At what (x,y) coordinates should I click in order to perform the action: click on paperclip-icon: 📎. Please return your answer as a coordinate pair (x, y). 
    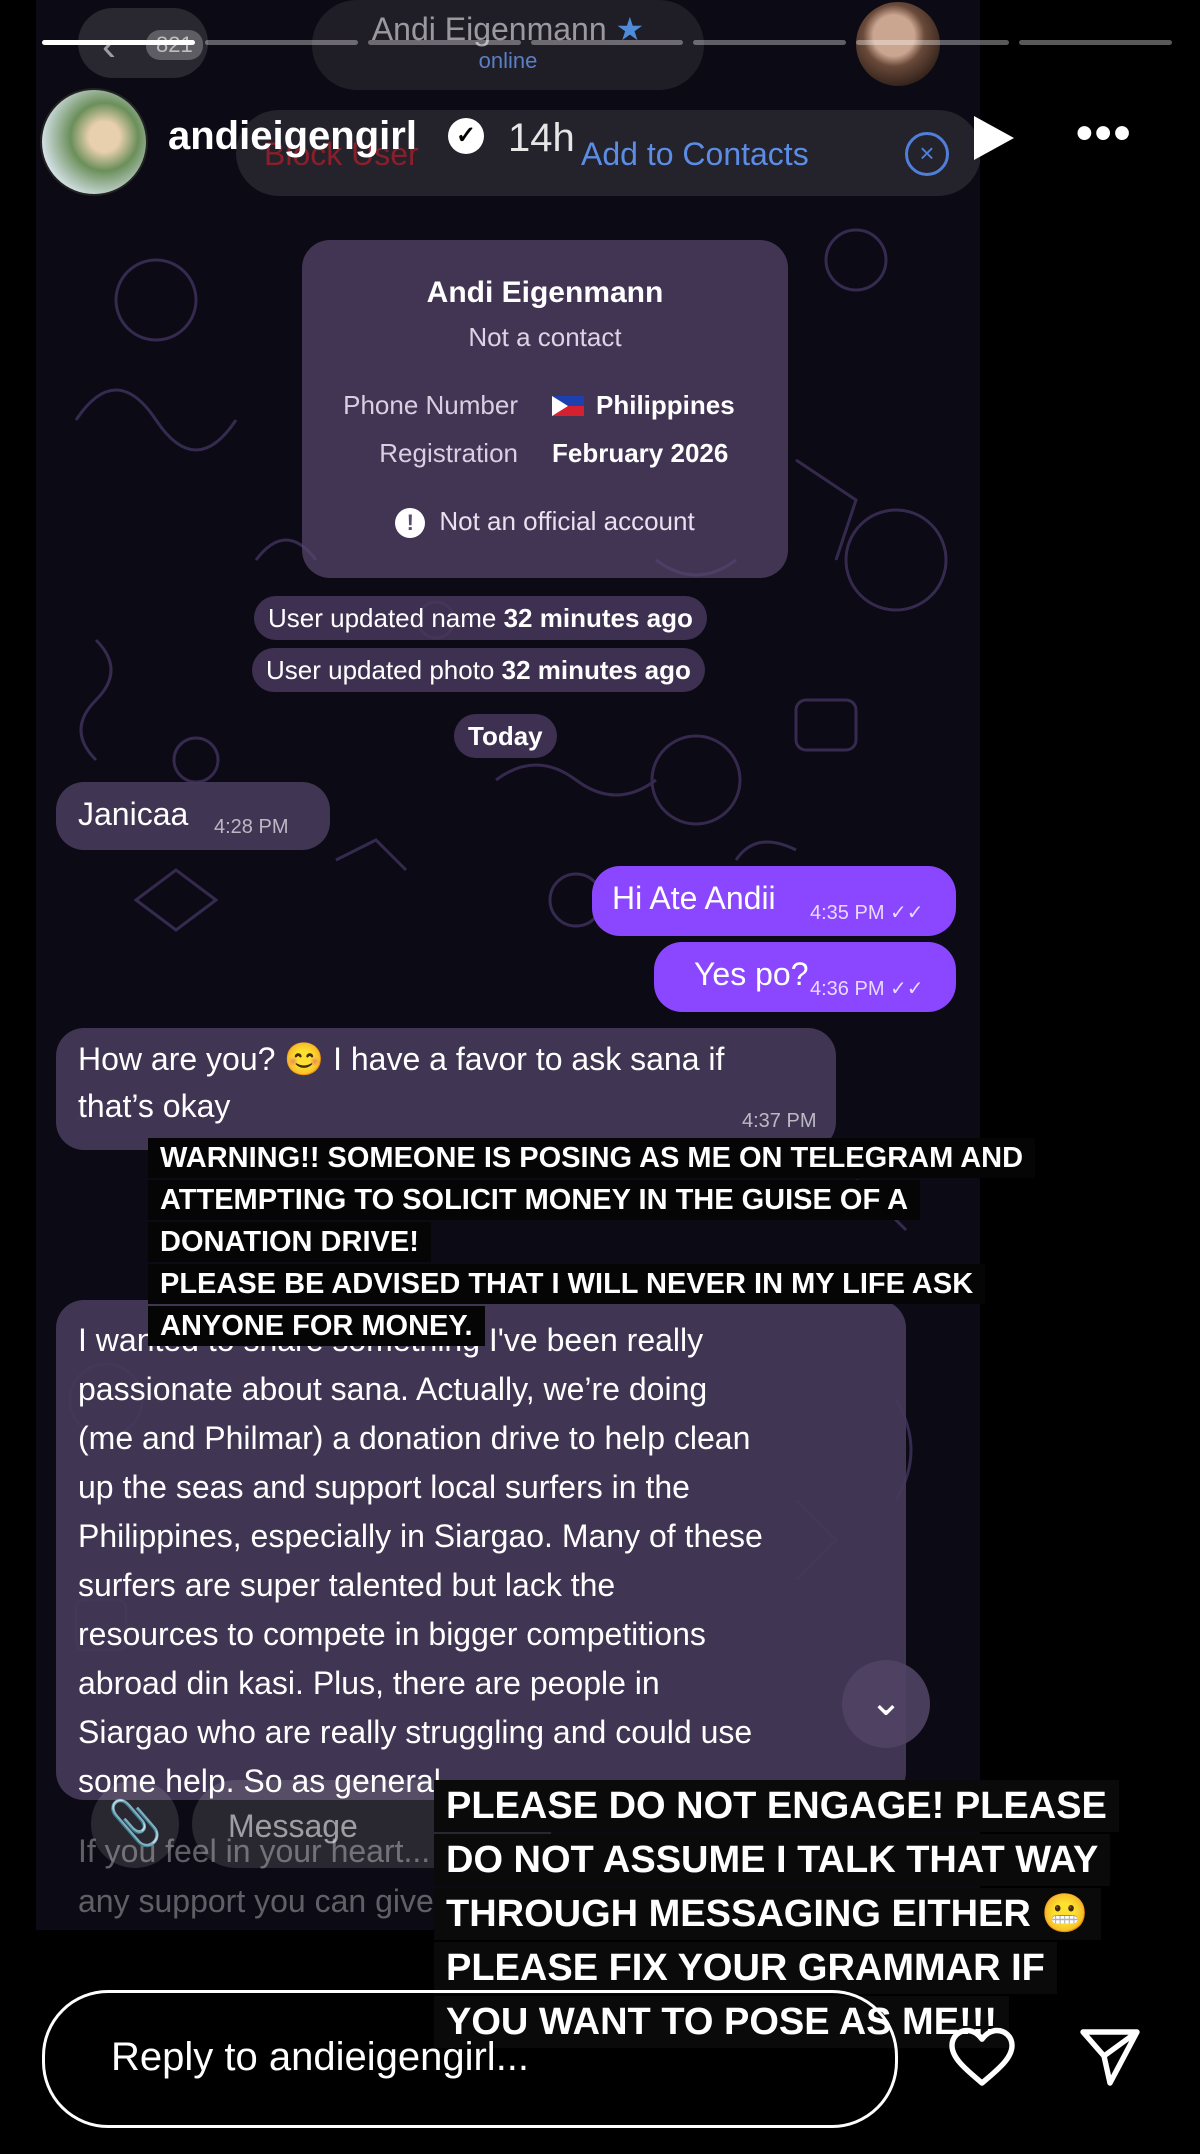
    Looking at the image, I should click on (135, 1823).